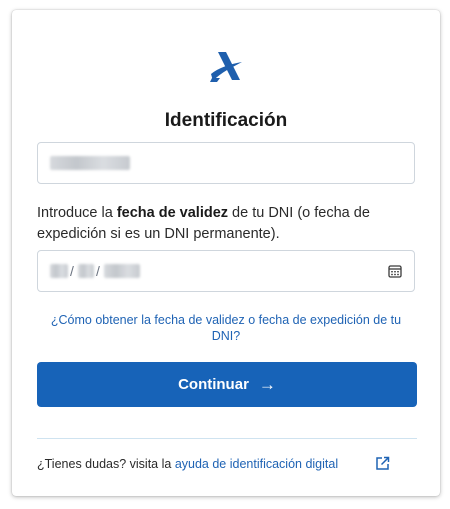 This screenshot has height=509, width=450. What do you see at coordinates (106, 464) in the screenshot?
I see `footer-text: ¿Tienes dudas? visita la` at bounding box center [106, 464].